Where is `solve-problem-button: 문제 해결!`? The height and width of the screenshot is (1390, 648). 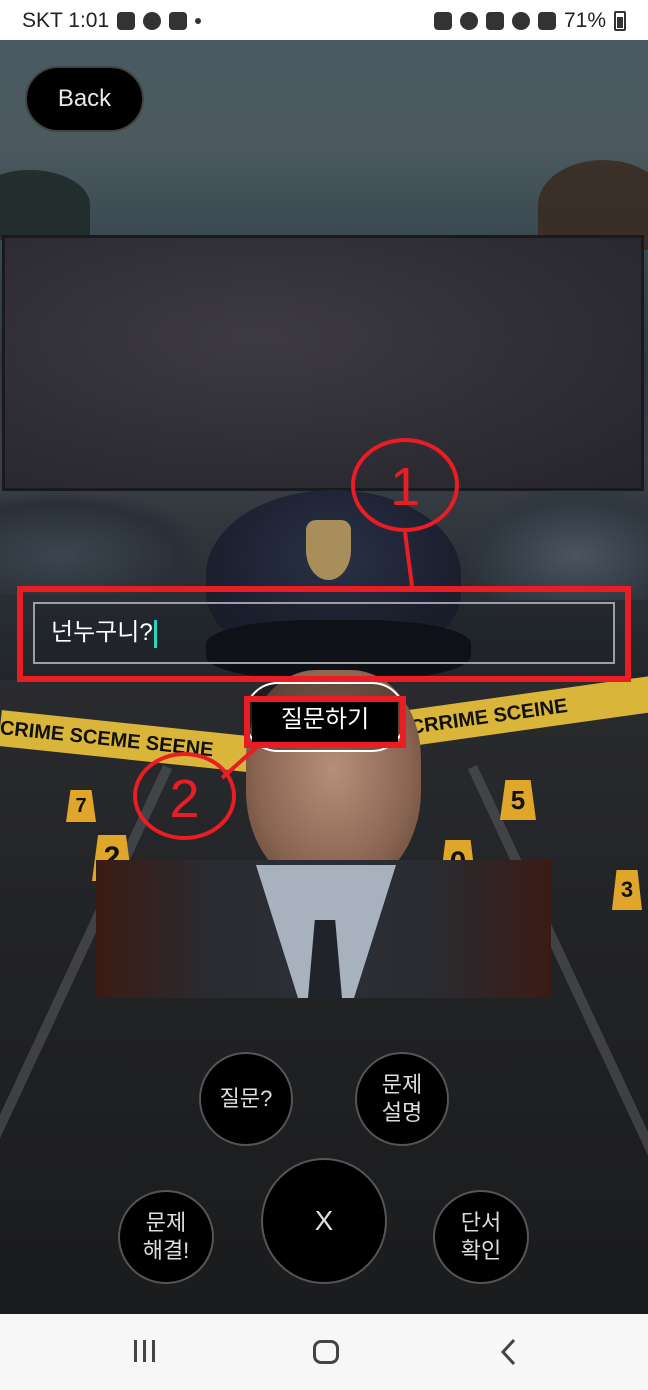
solve-problem-button: 문제 해결! is located at coordinates (166, 1237).